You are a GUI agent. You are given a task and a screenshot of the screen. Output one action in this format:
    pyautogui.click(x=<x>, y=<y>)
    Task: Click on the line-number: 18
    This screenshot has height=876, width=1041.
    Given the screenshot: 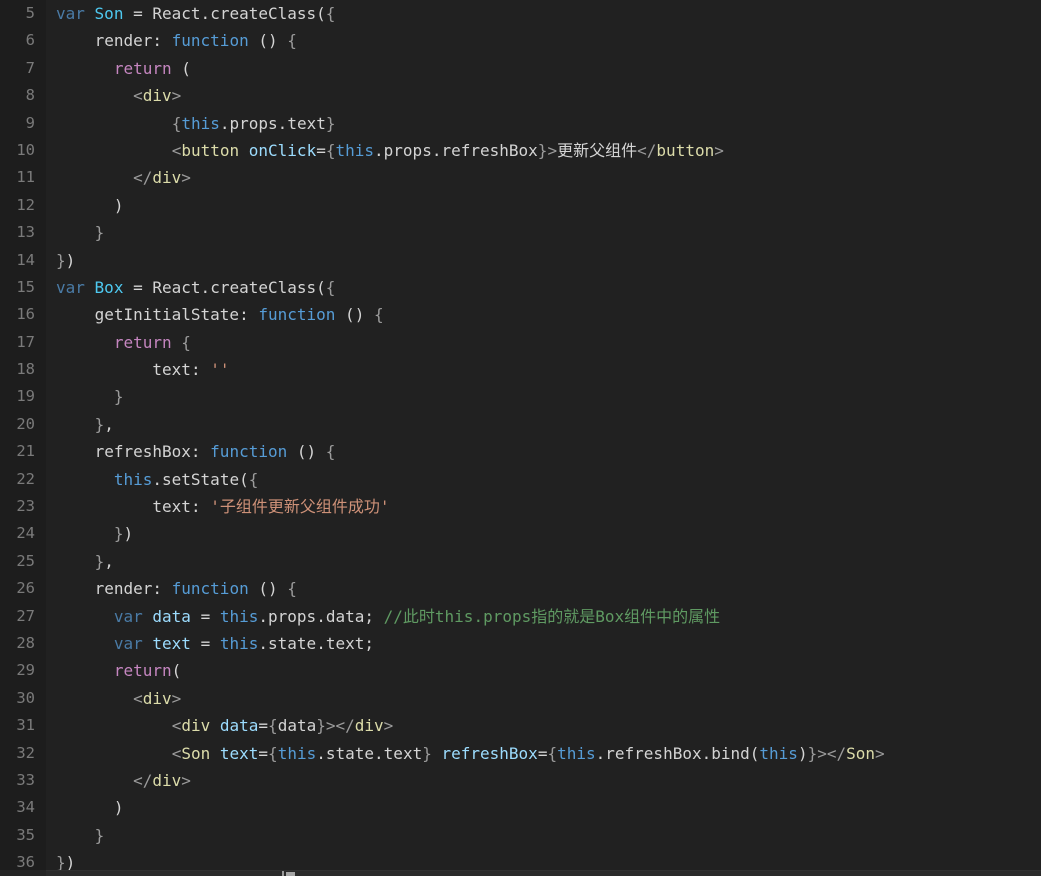 What is the action you would take?
    pyautogui.click(x=25, y=369)
    